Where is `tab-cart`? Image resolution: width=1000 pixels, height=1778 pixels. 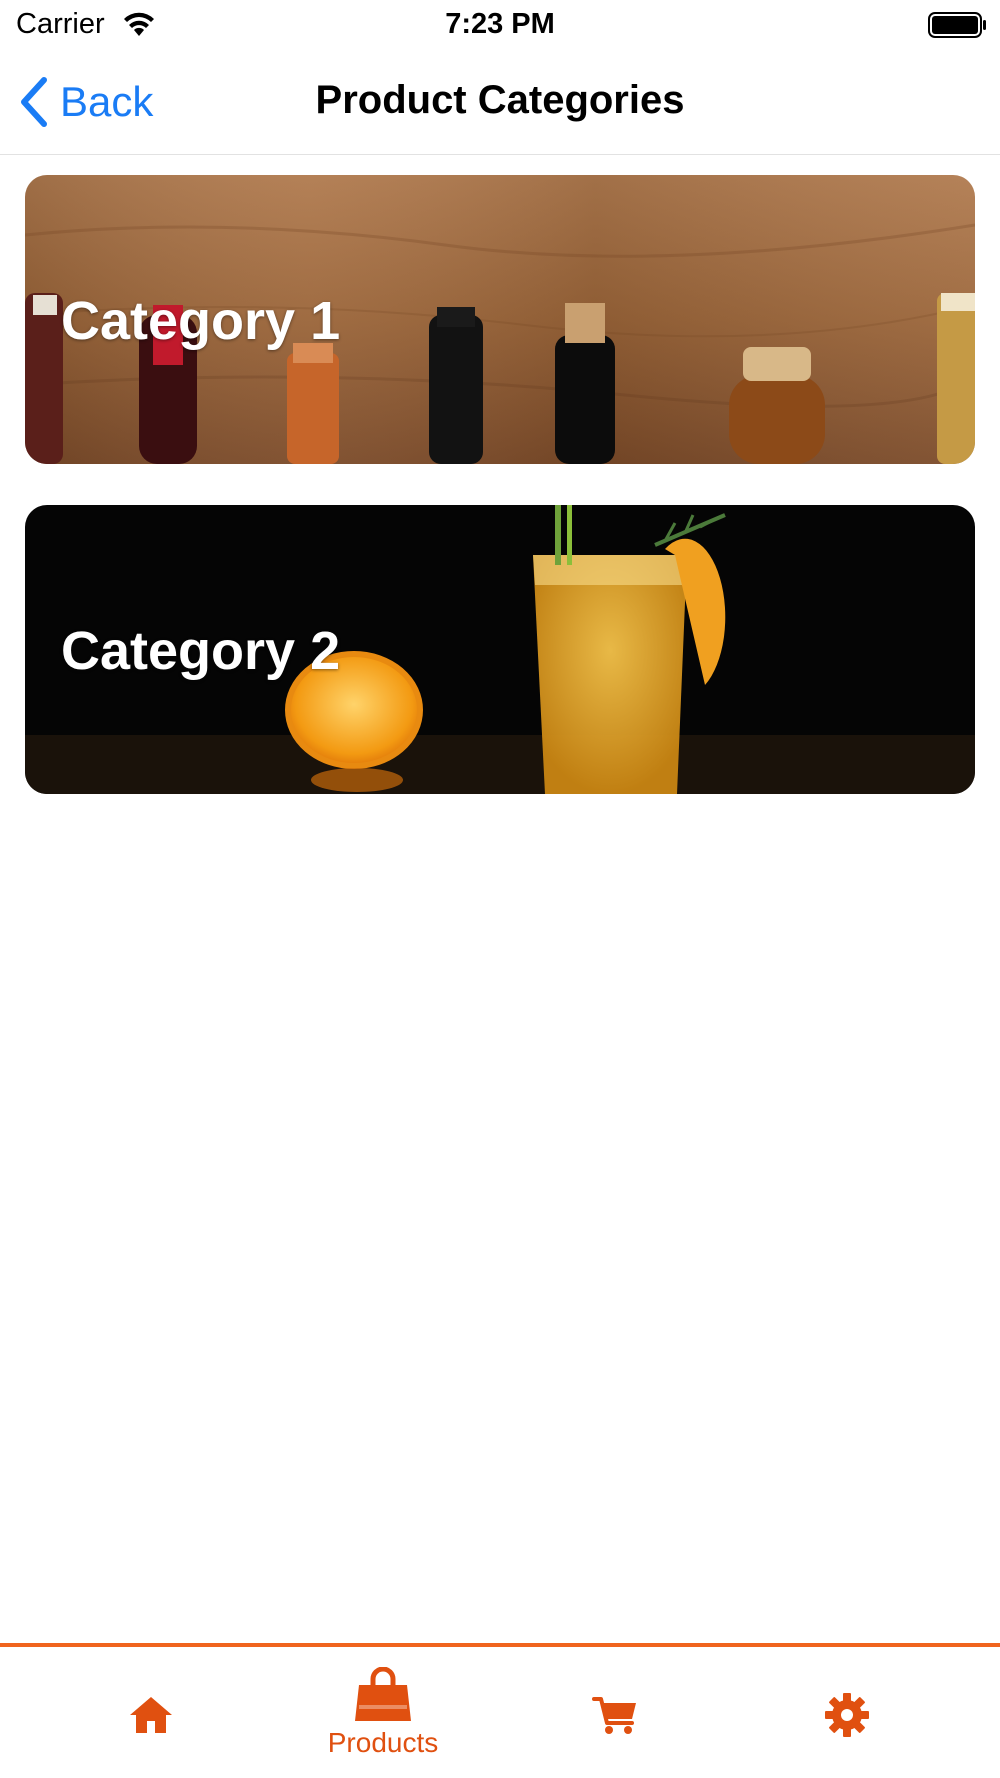
tab-cart is located at coordinates (615, 1707).